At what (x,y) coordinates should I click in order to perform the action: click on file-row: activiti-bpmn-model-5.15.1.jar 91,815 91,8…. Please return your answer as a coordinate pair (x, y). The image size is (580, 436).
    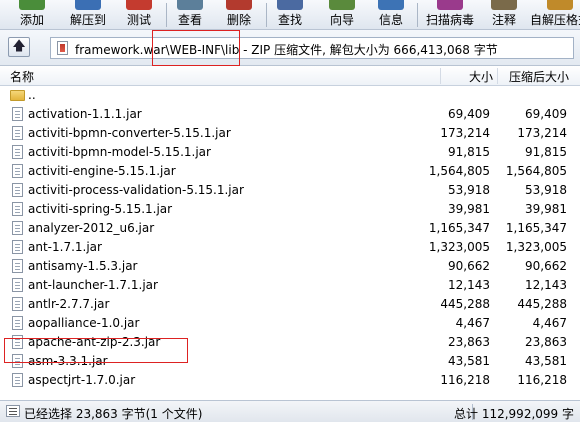
    Looking at the image, I should click on (290, 152).